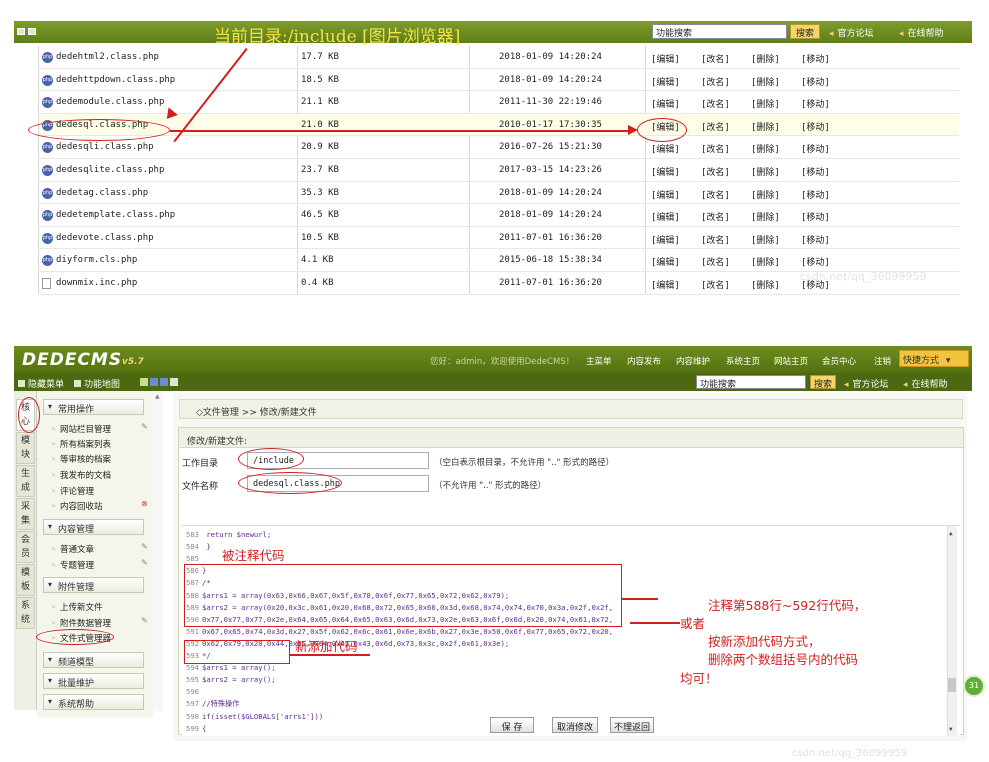  Describe the element at coordinates (882, 361) in the screenshot. I see `nav-item: 注销` at that location.